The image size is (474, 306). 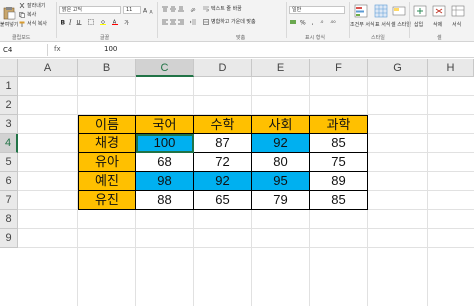 What do you see at coordinates (165, 181) in the screenshot?
I see `table-cell-score: 98` at bounding box center [165, 181].